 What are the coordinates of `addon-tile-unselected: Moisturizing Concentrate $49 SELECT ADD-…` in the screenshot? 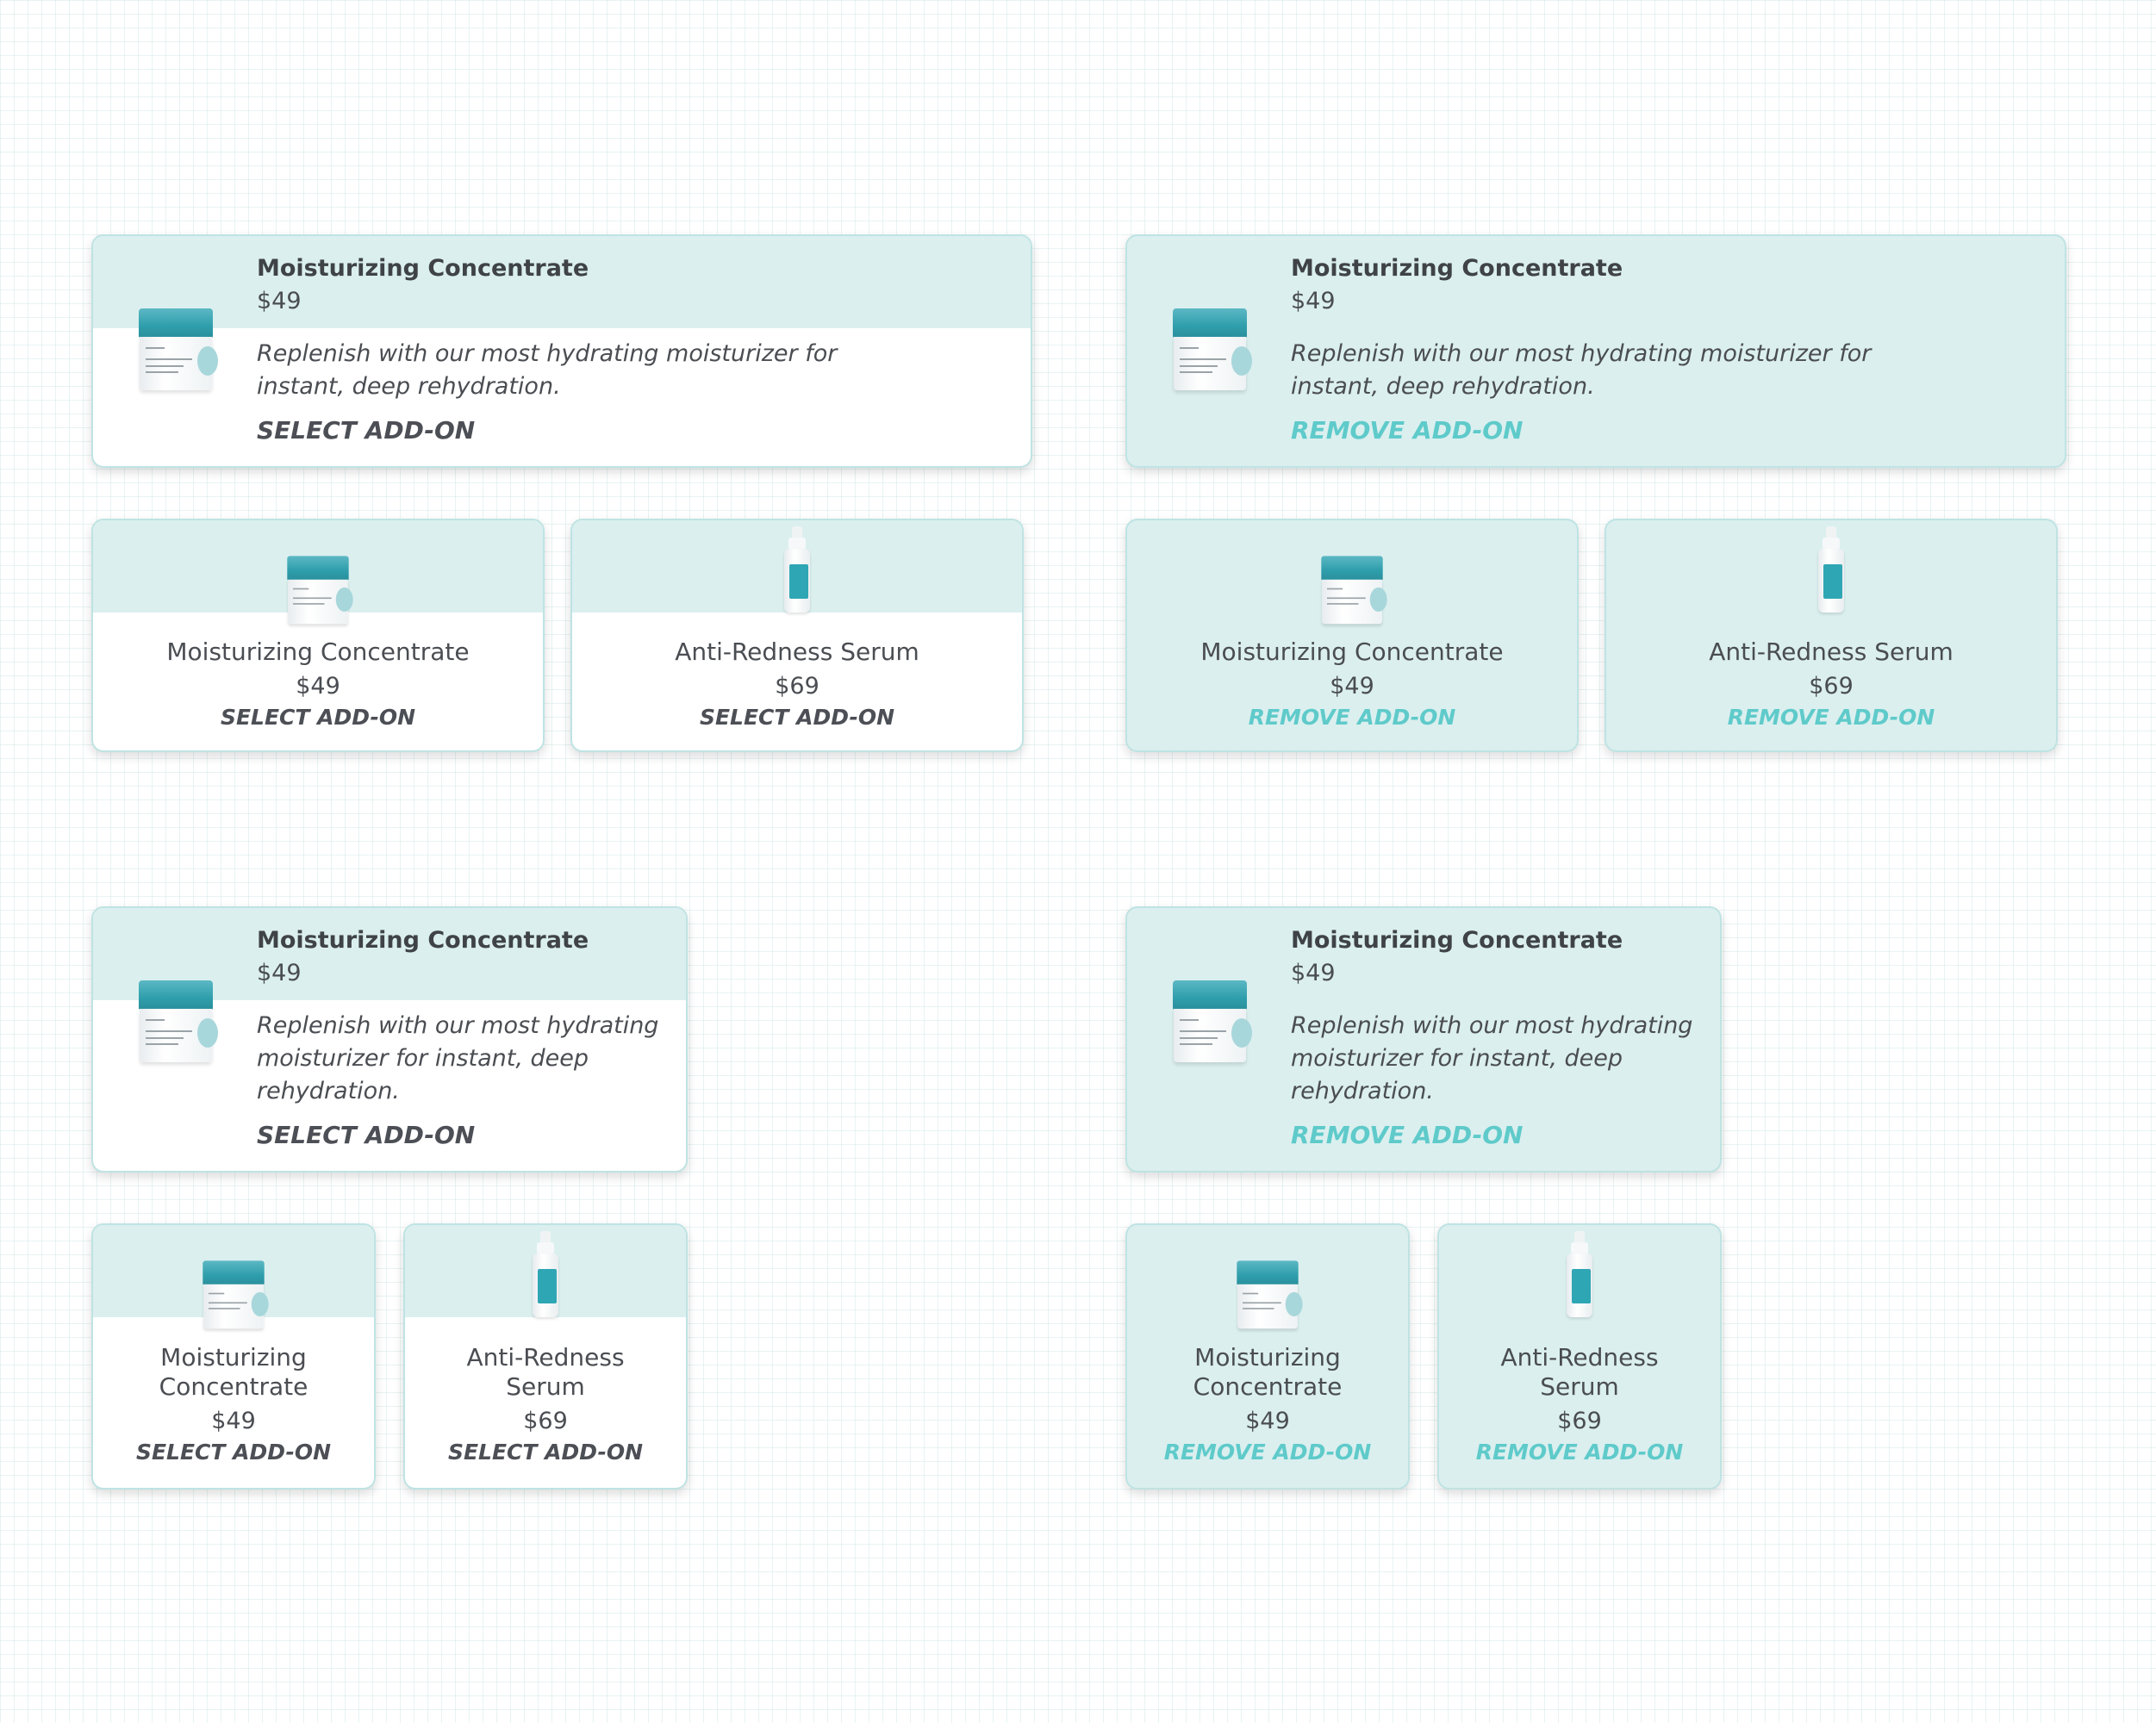 It's located at (318, 635).